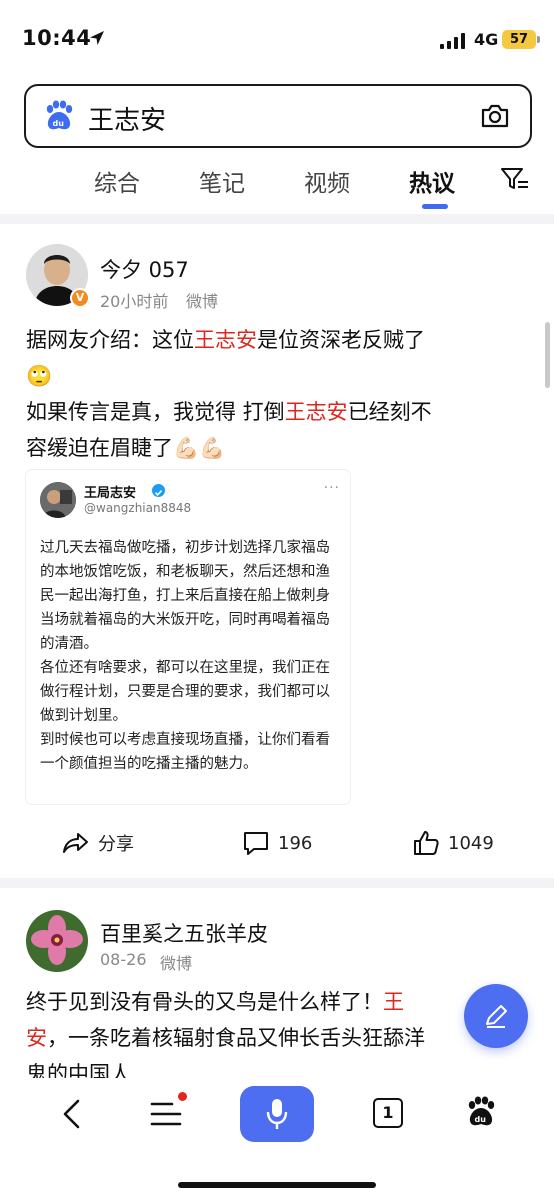 The width and height of the screenshot is (554, 1200). I want to click on compose-button, so click(496, 1016).